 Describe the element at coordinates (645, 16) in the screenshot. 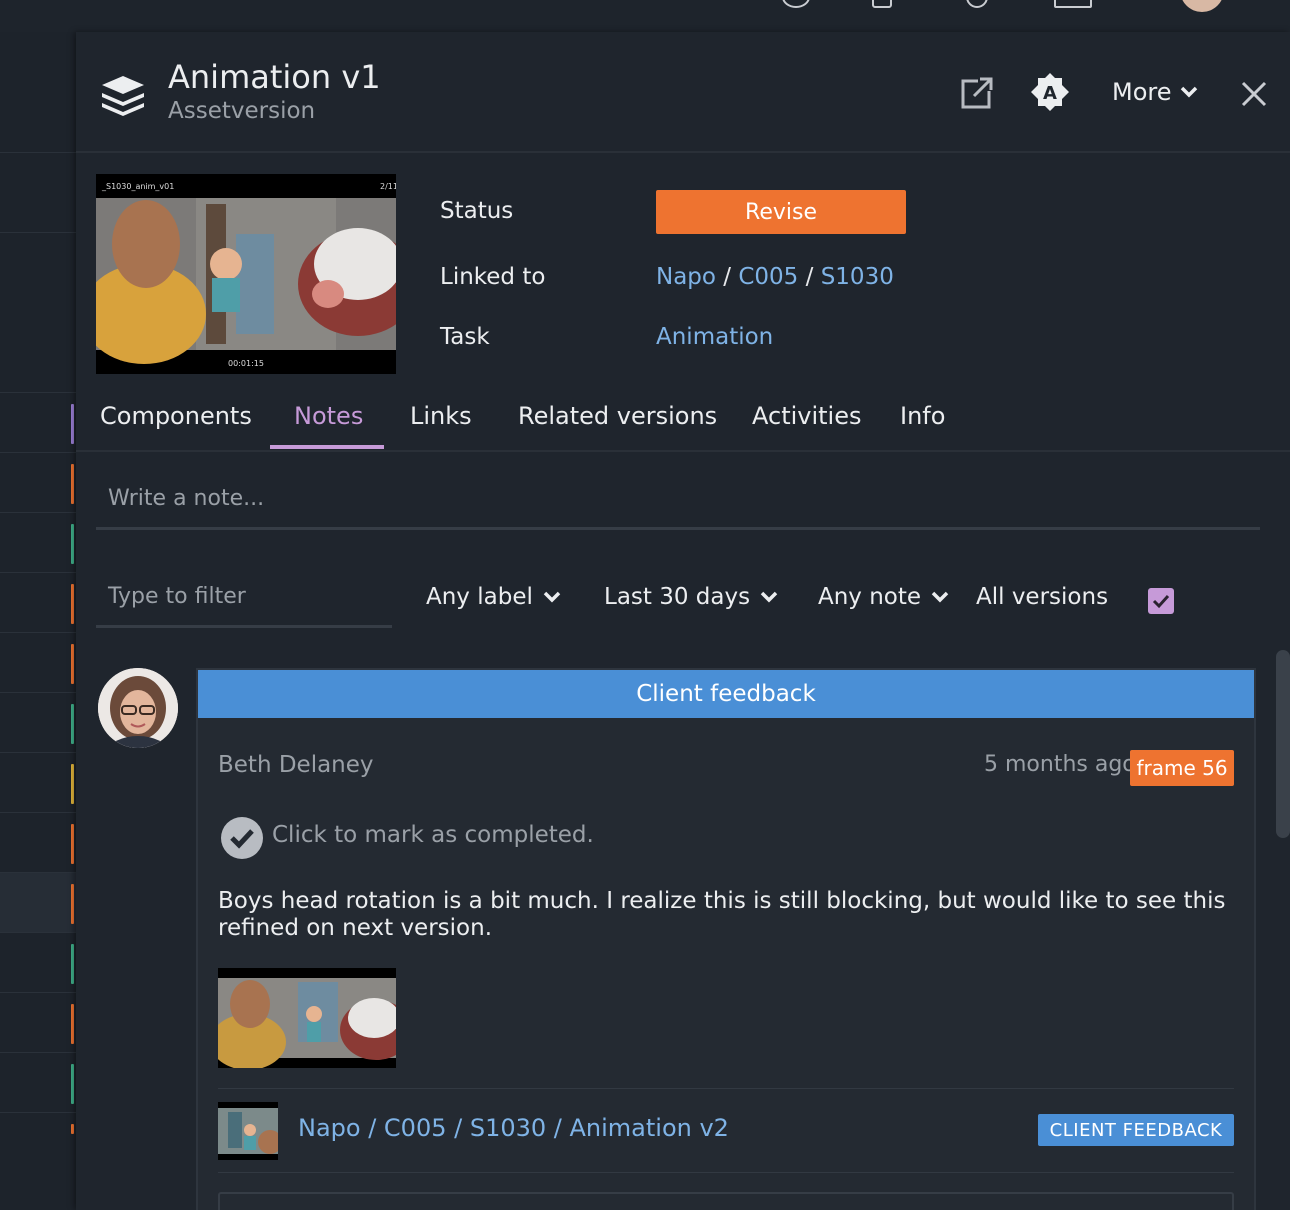

I see `top-app-bar` at that location.